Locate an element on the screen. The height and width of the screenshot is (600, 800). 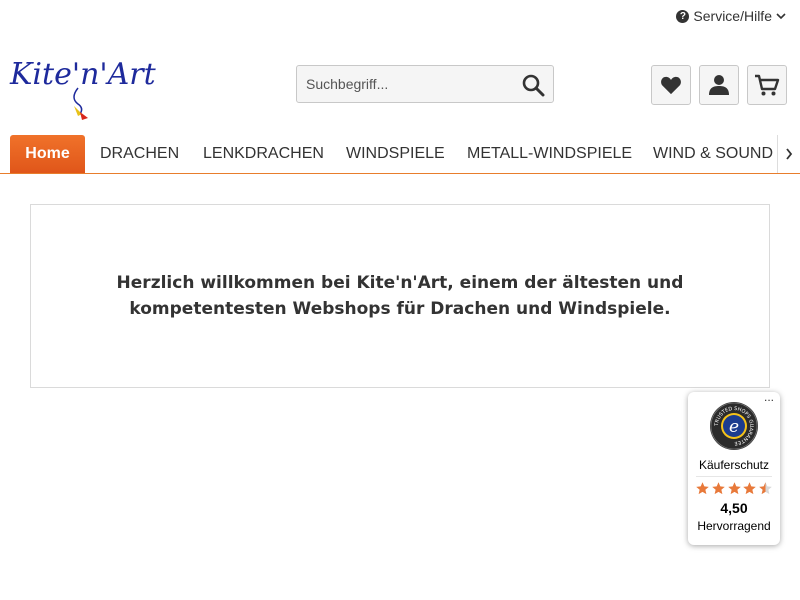
kaeuferschutz-label: Käuferschutz is located at coordinates (734, 465).